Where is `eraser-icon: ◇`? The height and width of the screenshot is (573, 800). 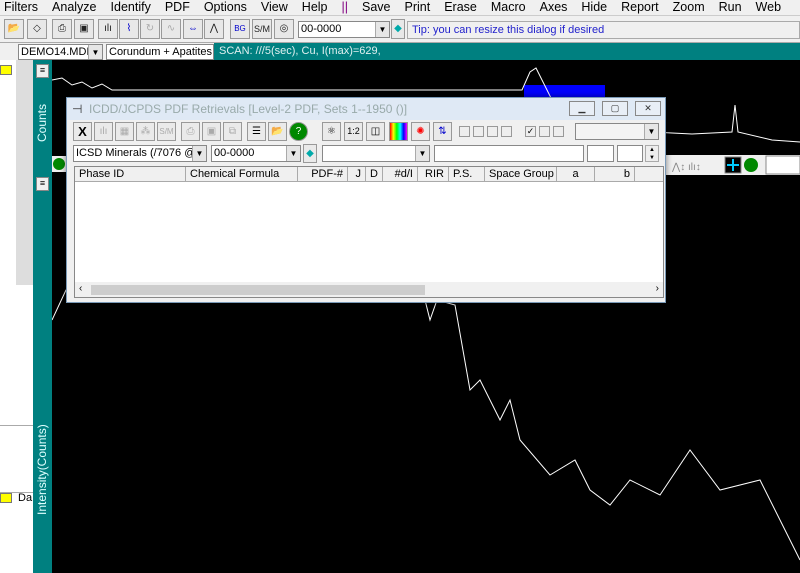 eraser-icon: ◇ is located at coordinates (37, 29).